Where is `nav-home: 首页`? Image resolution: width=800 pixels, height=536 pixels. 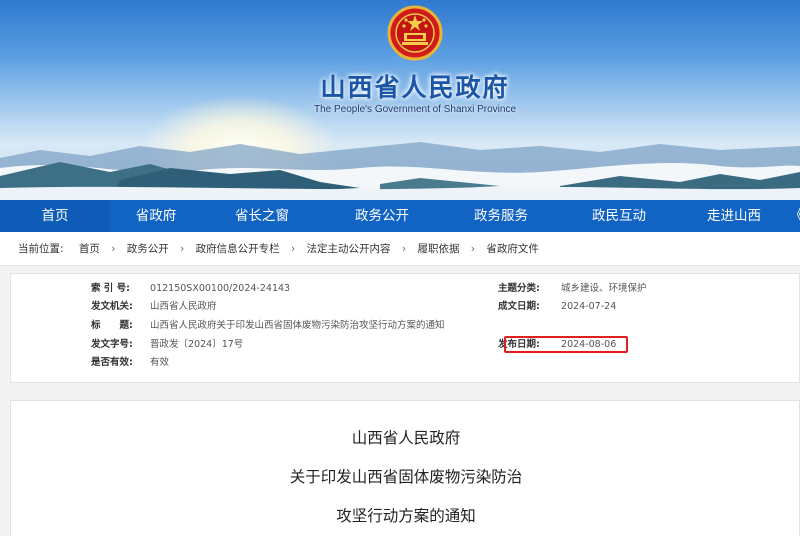 nav-home: 首页 is located at coordinates (55, 216).